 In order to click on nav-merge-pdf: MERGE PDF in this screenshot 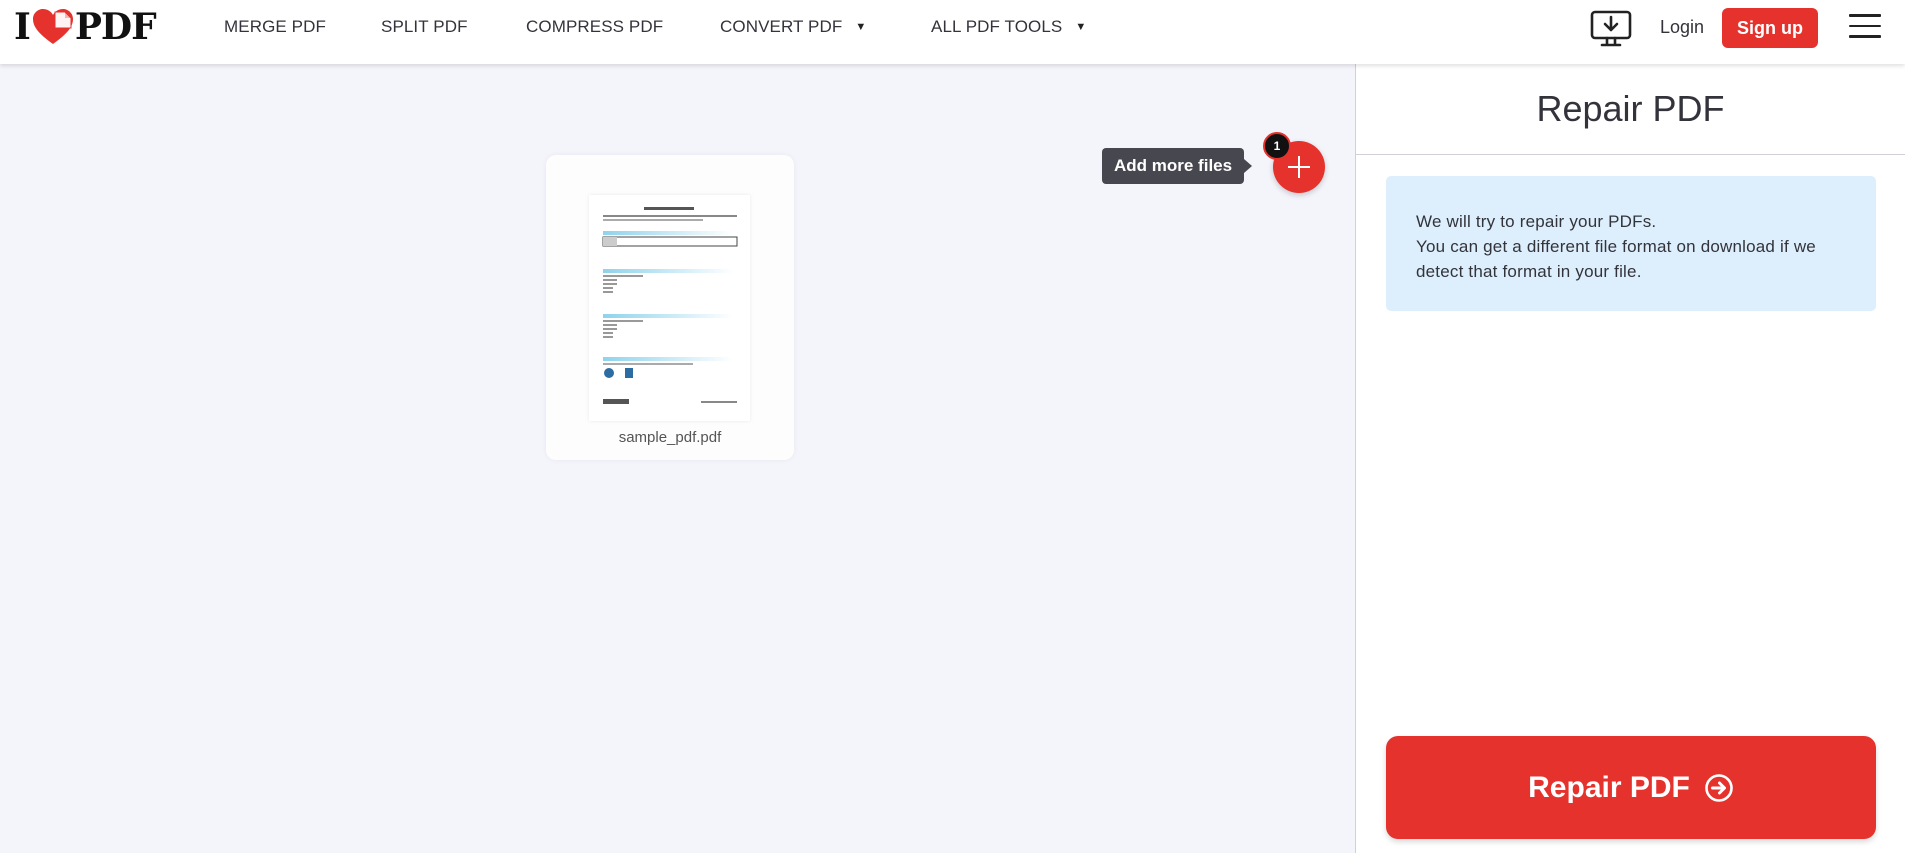, I will do `click(275, 27)`.